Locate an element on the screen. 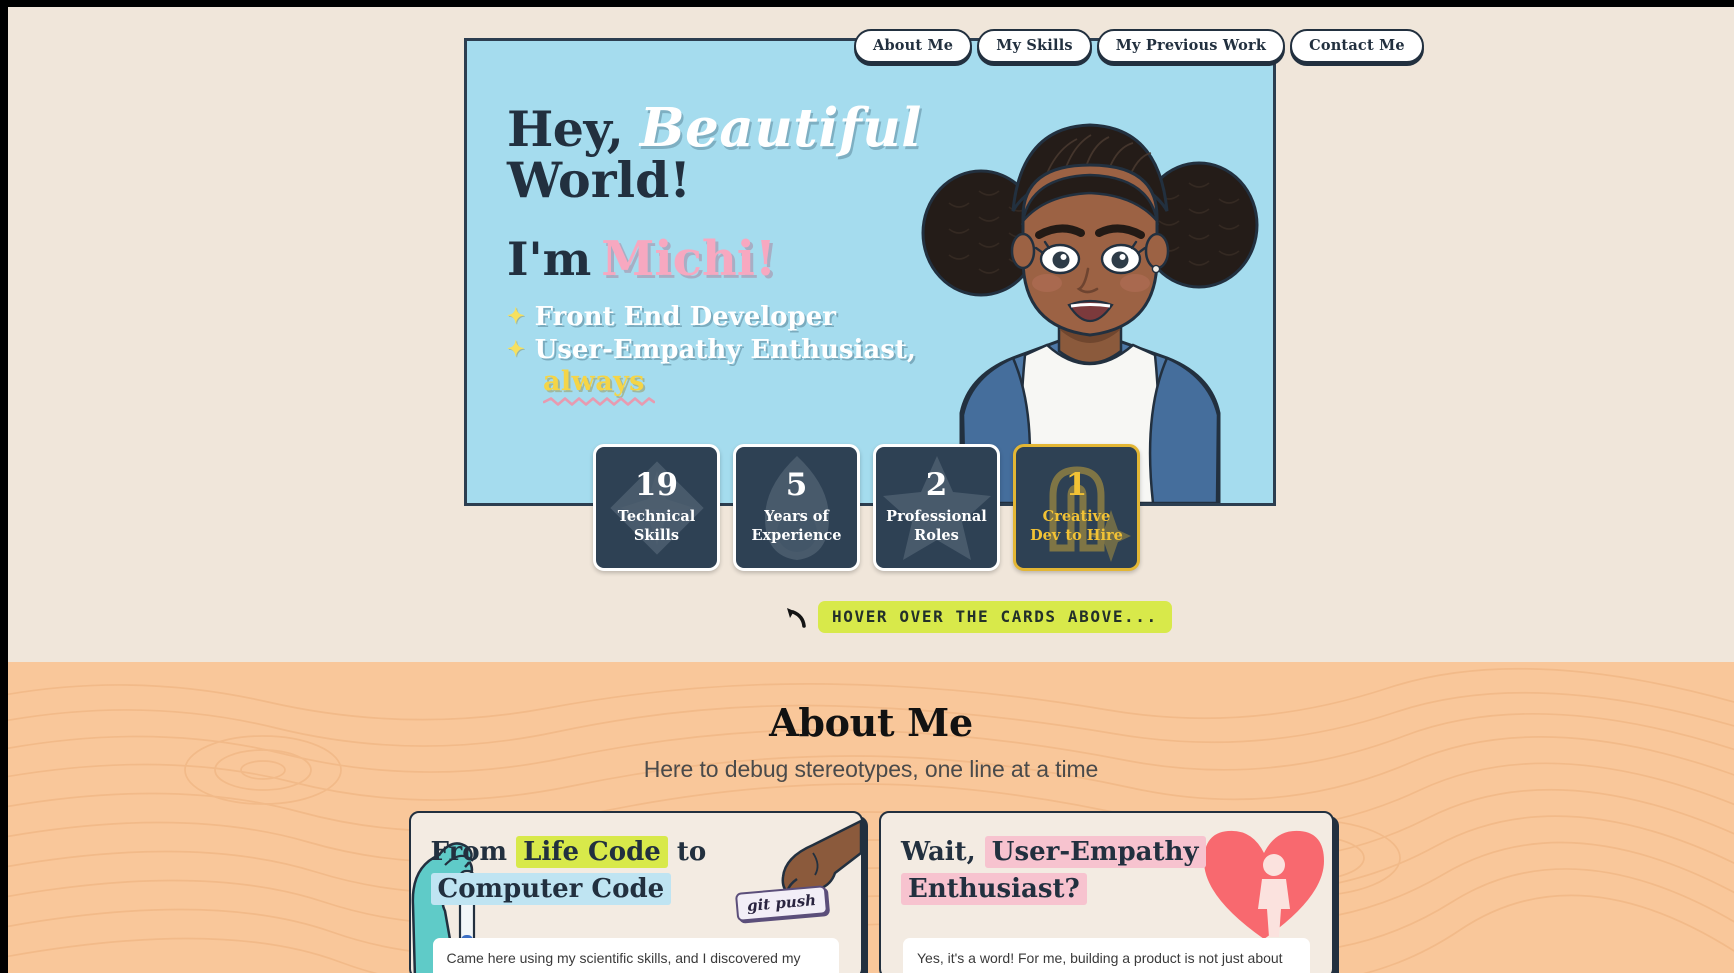 This screenshot has height=973, width=1734. stat-card-creative-dev-to-hire: 1 Creative Dev to Hire is located at coordinates (1076, 507).